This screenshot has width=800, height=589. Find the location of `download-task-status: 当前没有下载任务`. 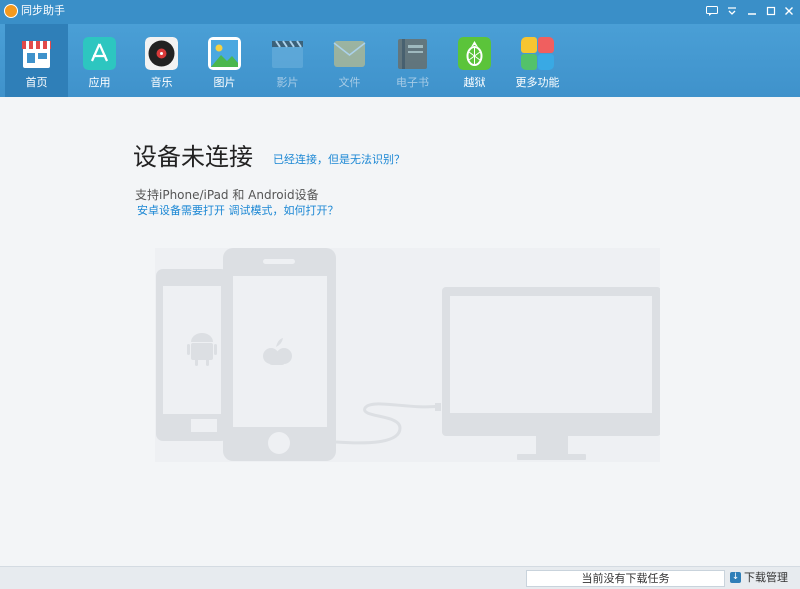

download-task-status: 当前没有下载任务 is located at coordinates (625, 578).